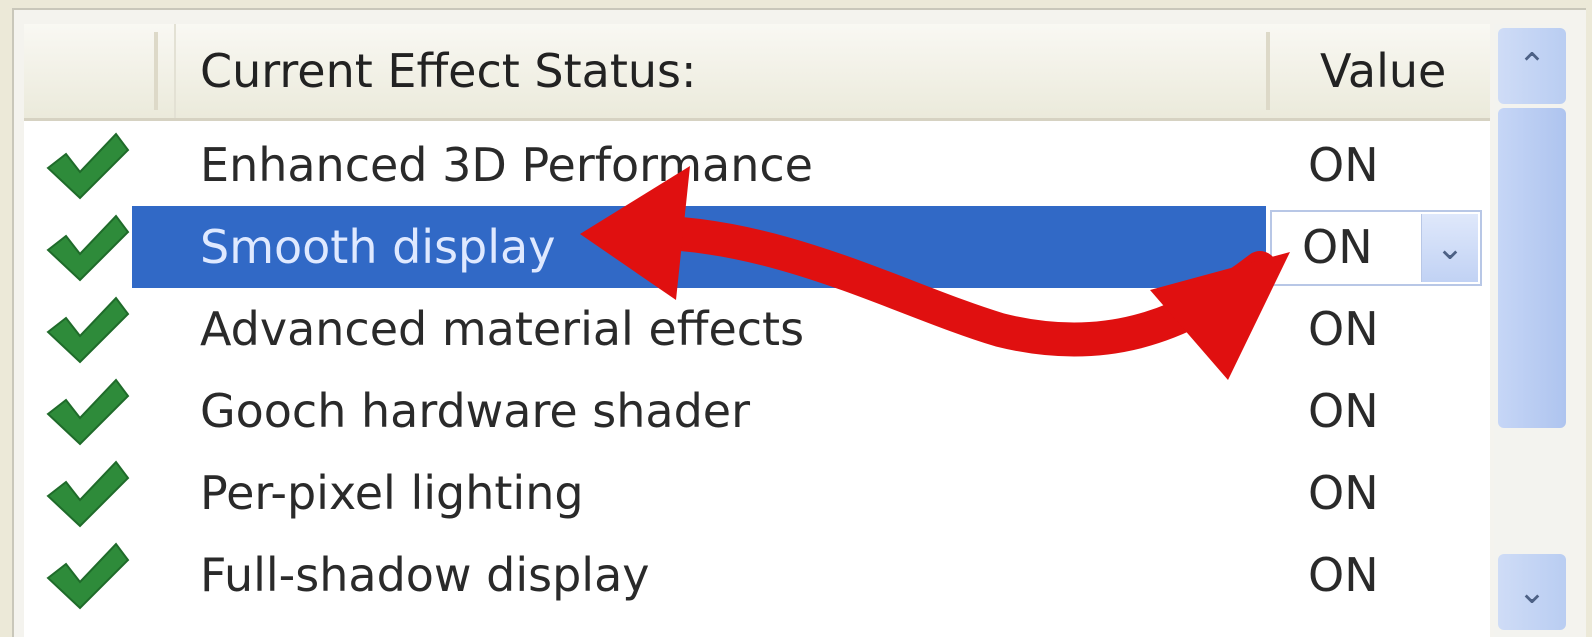 Image resolution: width=1592 pixels, height=637 pixels. What do you see at coordinates (448, 71) in the screenshot?
I see `column-header-effect-status: Current Effect Status:` at bounding box center [448, 71].